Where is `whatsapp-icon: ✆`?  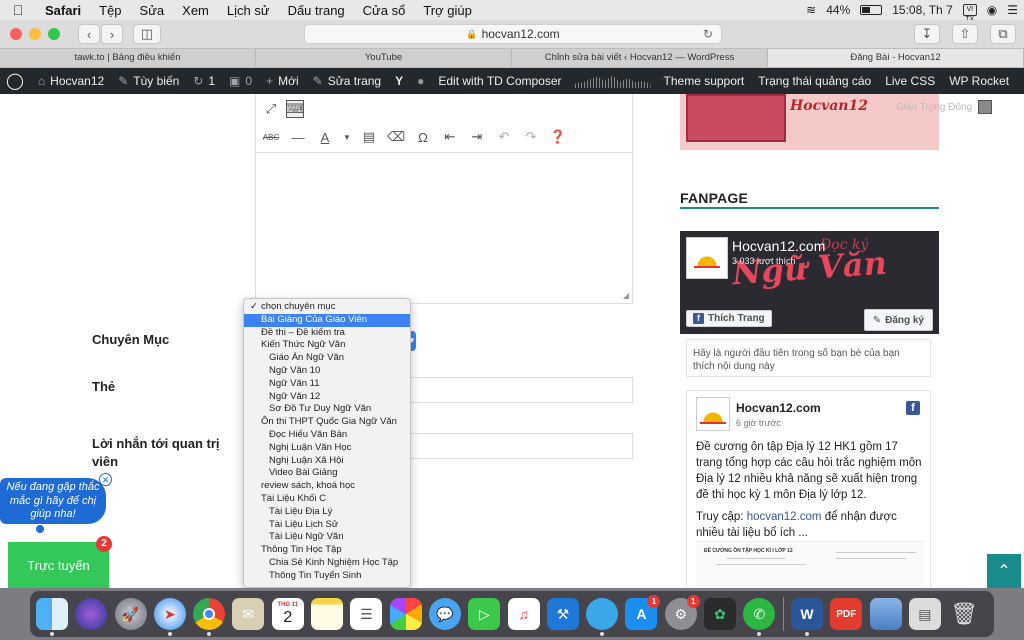 whatsapp-icon: ✆ is located at coordinates (759, 617).